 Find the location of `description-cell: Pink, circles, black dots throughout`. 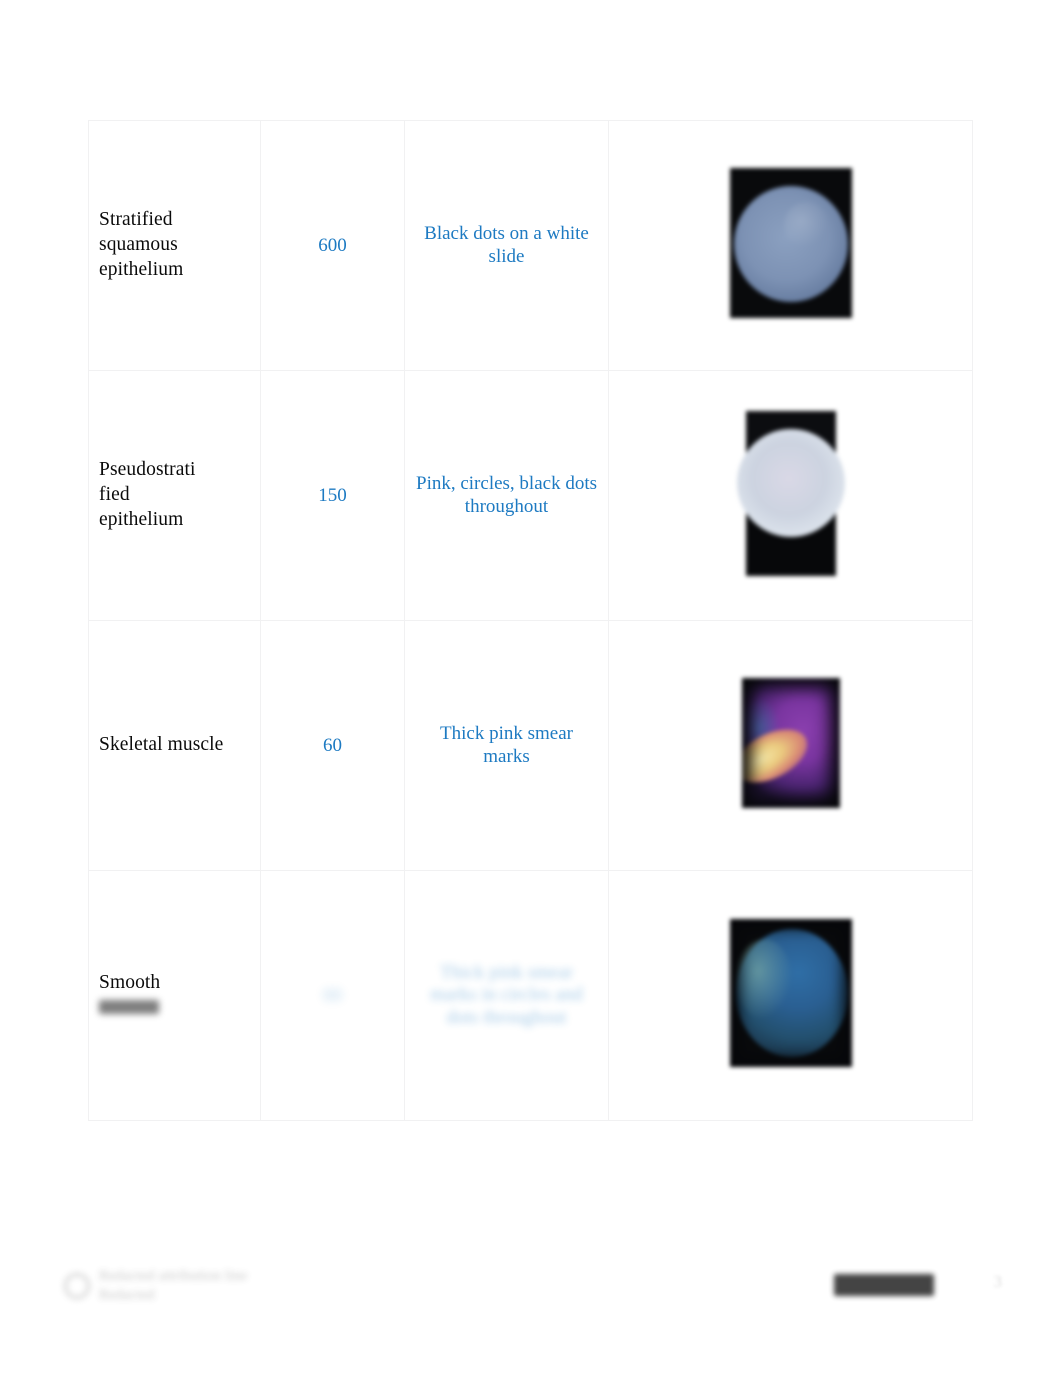

description-cell: Pink, circles, black dots throughout is located at coordinates (506, 495).